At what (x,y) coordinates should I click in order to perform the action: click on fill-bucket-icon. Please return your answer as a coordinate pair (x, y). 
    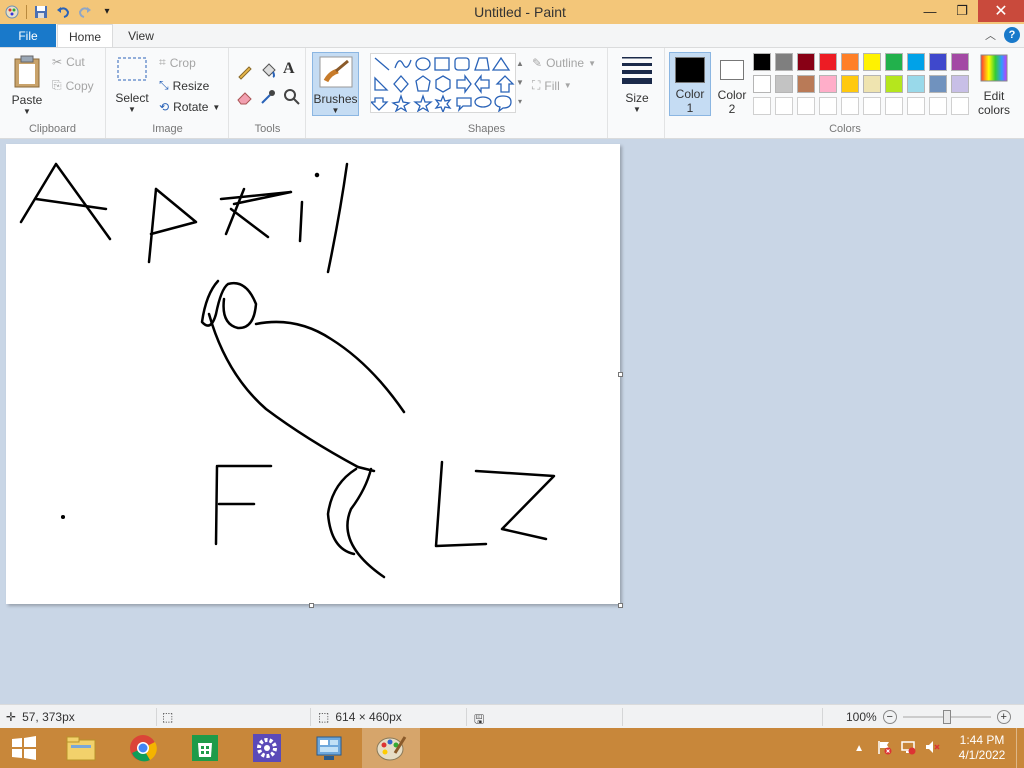
    Looking at the image, I should click on (268, 71).